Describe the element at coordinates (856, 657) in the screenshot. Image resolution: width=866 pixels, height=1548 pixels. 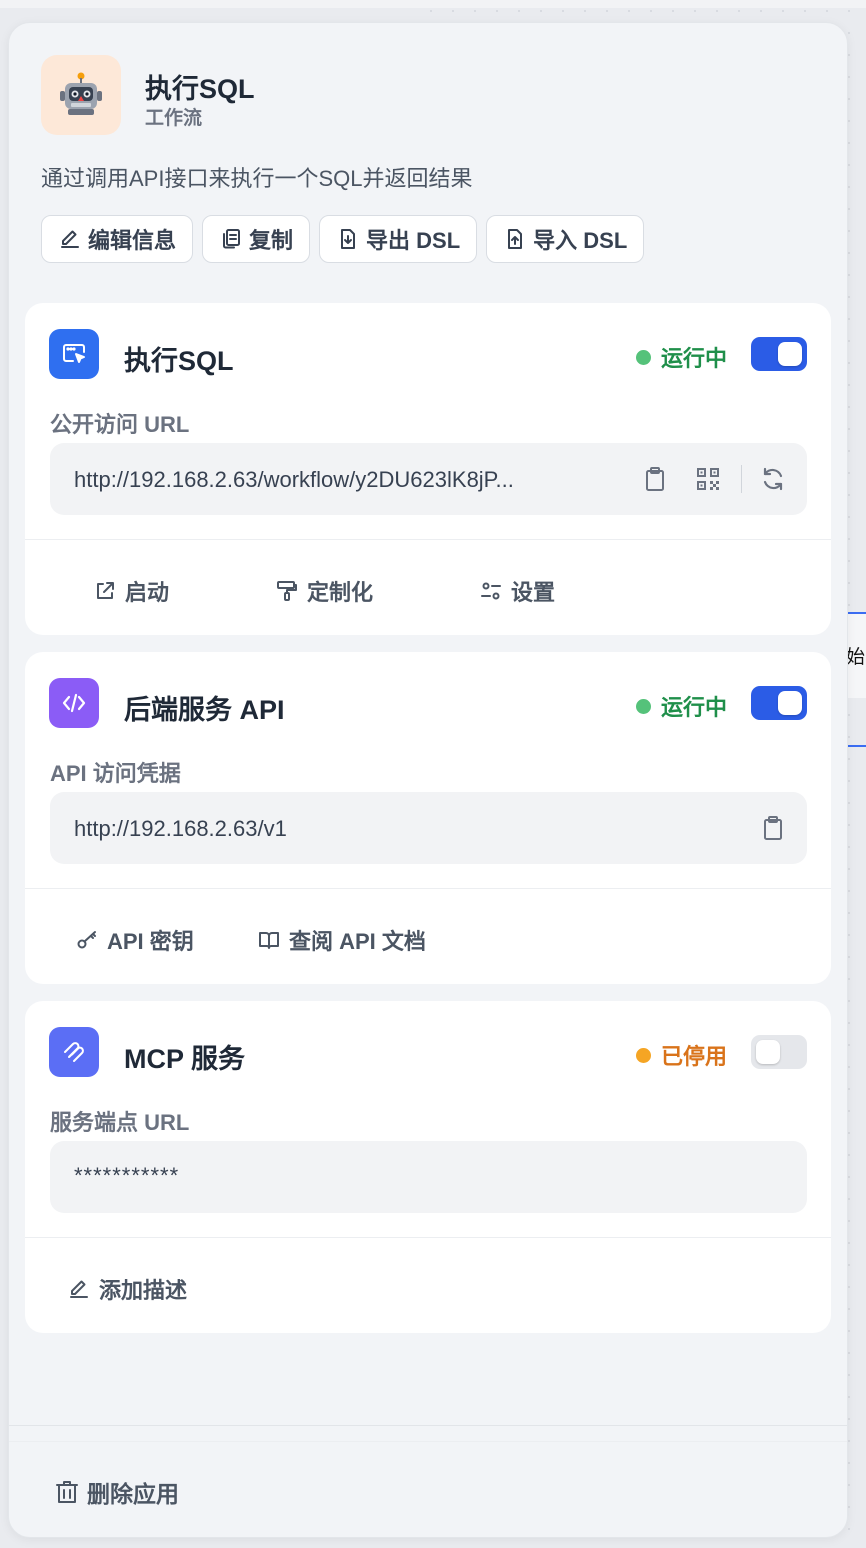
I see `background-node-label: 始` at that location.